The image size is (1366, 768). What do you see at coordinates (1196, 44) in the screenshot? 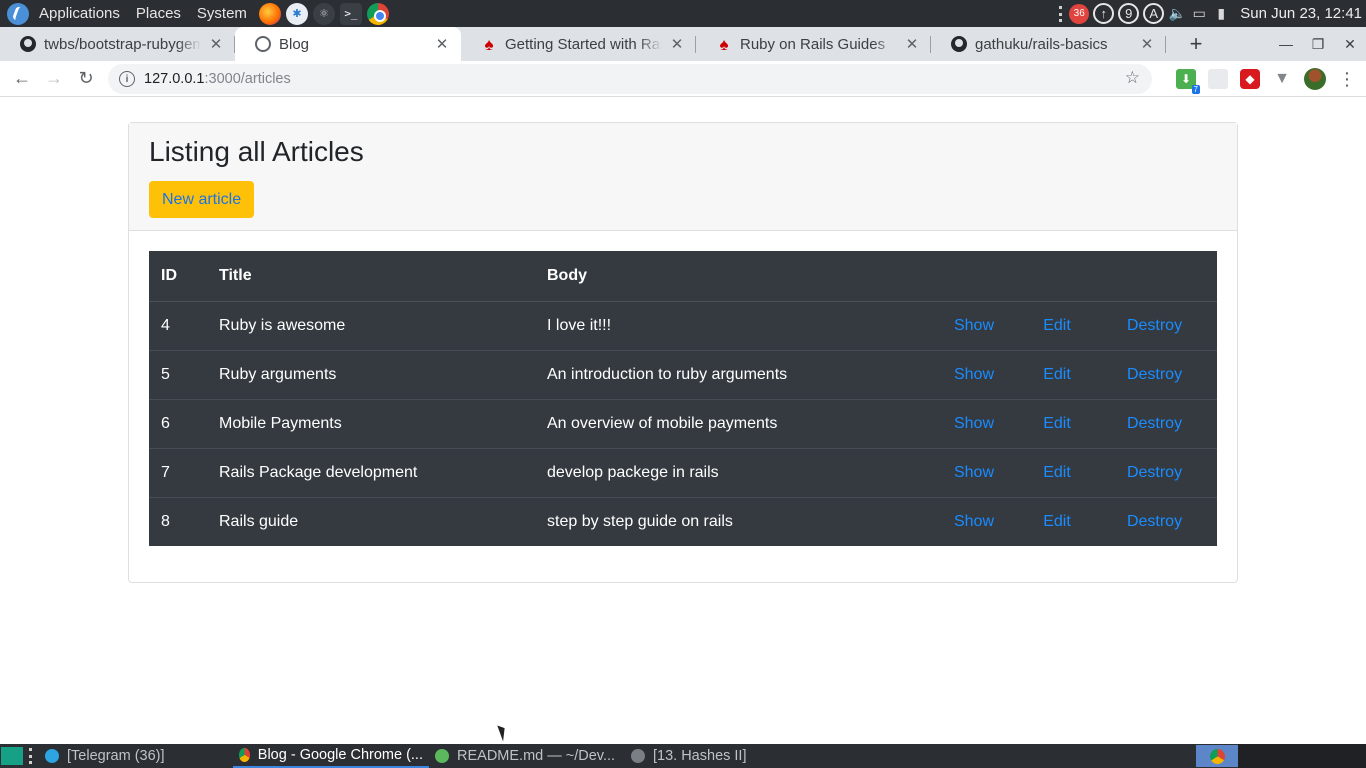
I see `new-tab-button: +` at bounding box center [1196, 44].